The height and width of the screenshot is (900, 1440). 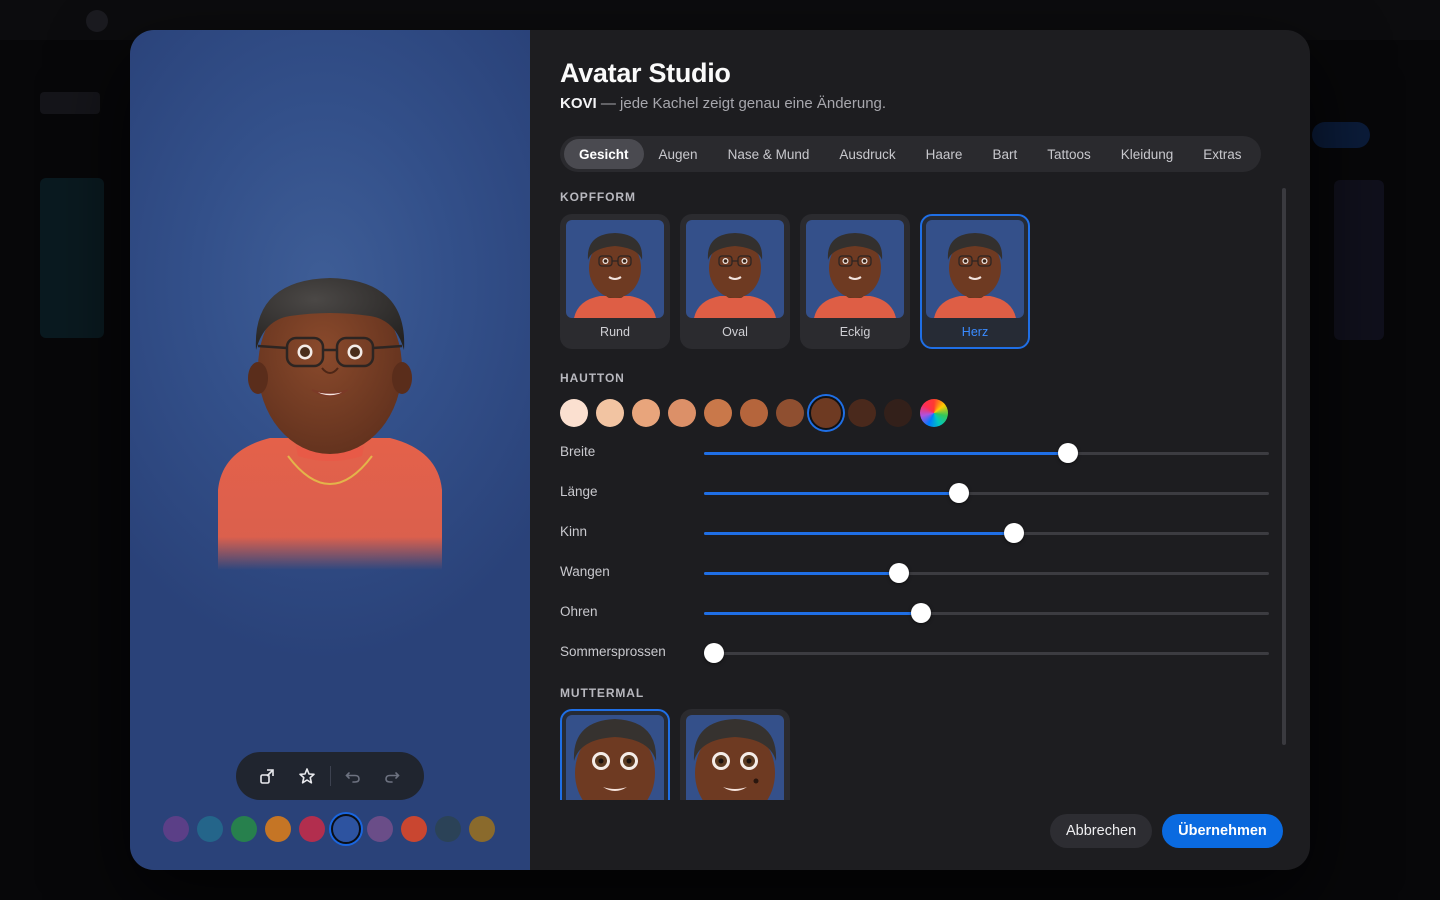 I want to click on background-title, so click(x=70, y=103).